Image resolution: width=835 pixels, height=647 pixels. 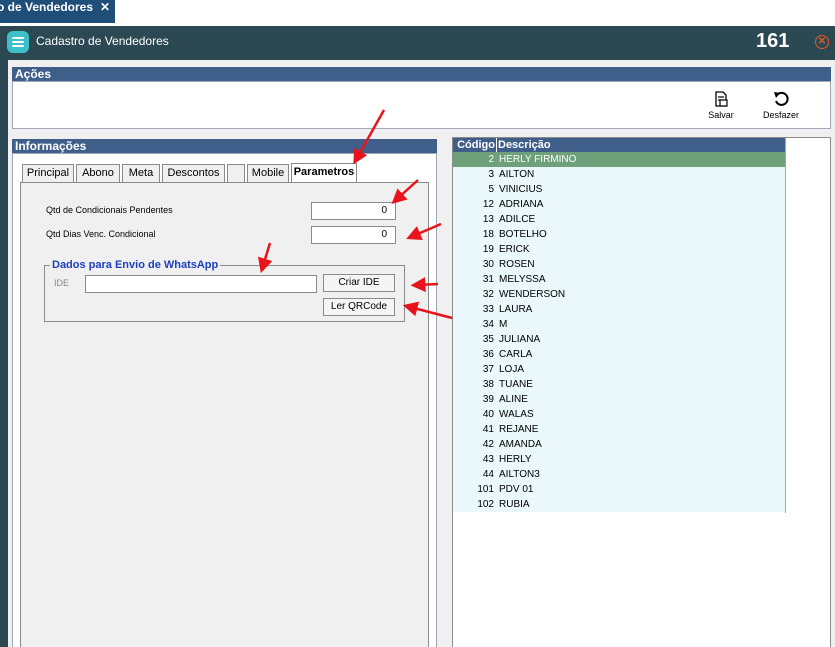 I want to click on table-row: 102 RUBIA, so click(x=619, y=504).